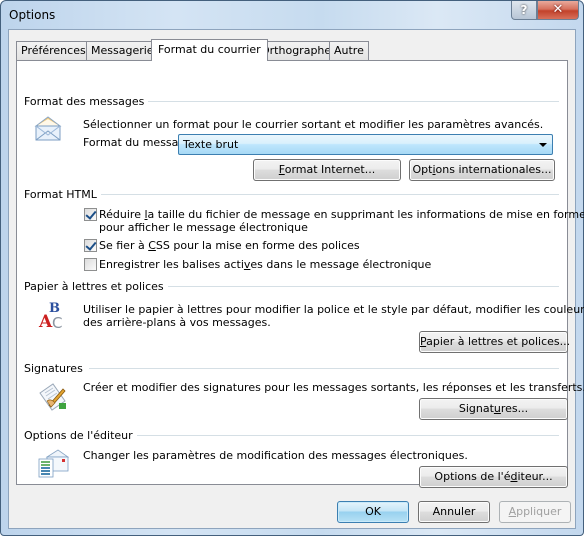 The width and height of the screenshot is (584, 536). Describe the element at coordinates (497, 408) in the screenshot. I see `button-accel: u` at that location.